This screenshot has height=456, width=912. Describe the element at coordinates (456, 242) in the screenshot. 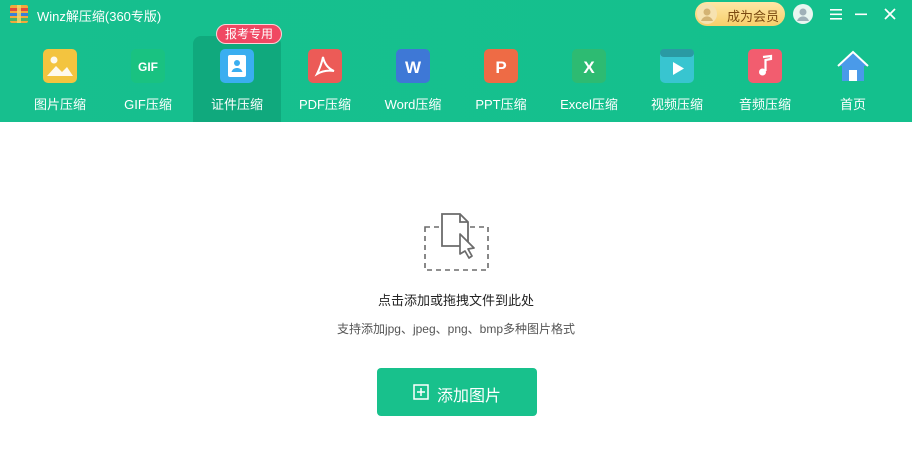

I see `file-drop-icon` at that location.